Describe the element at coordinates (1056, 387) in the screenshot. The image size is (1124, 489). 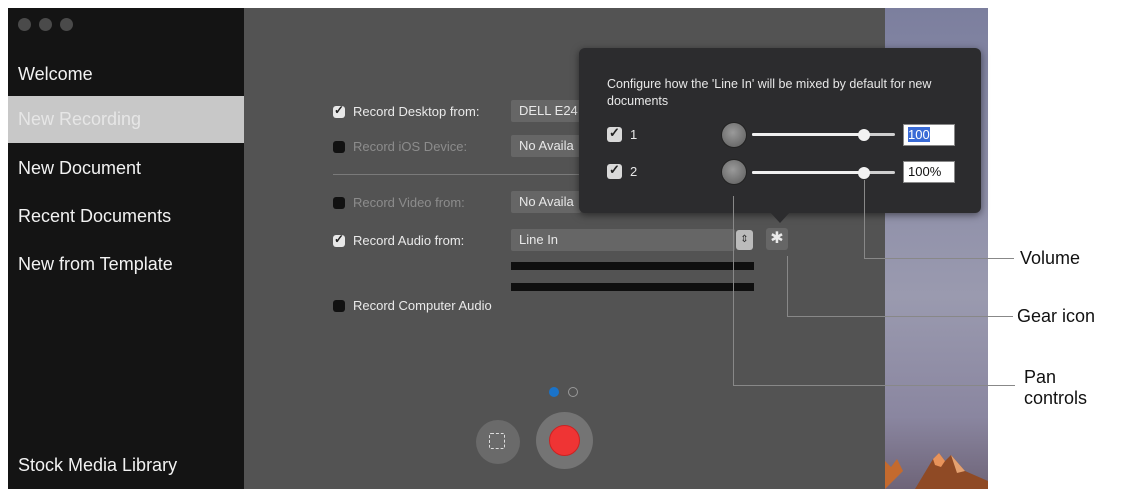
I see `pan-callout-label: Pan controls` at that location.